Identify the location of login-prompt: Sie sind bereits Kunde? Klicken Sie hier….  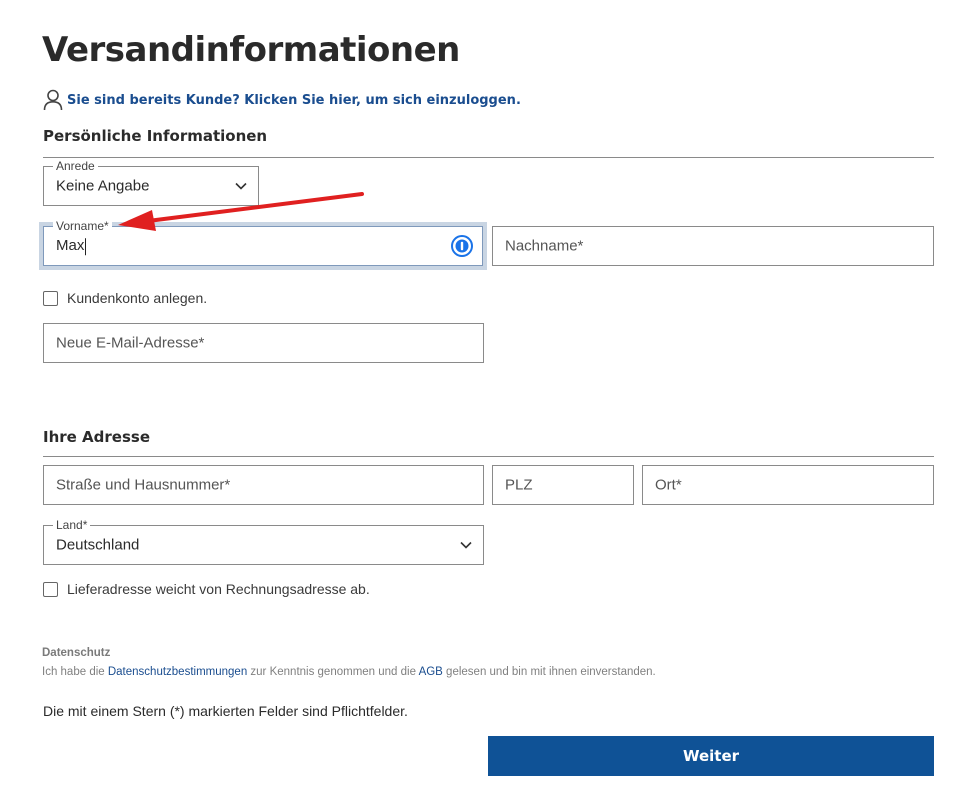
(282, 100).